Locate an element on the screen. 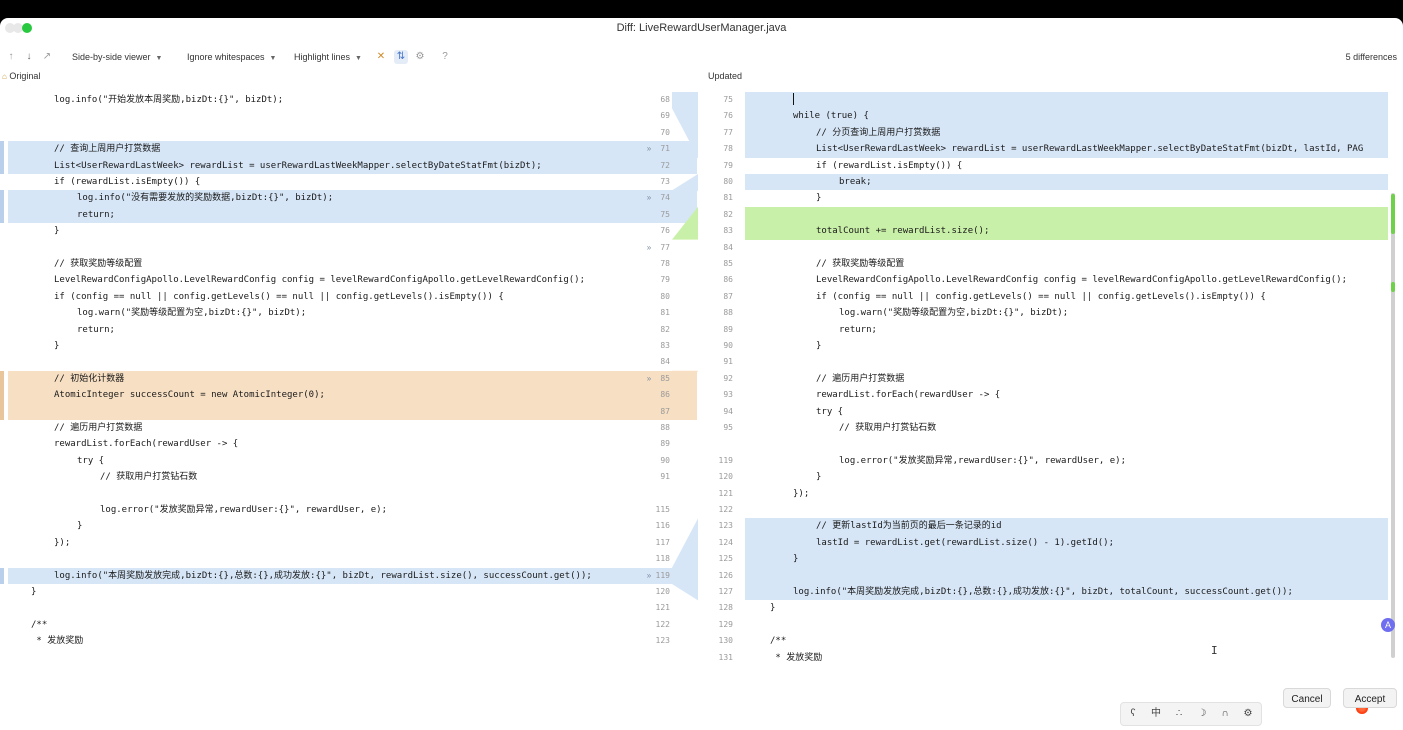 The width and height of the screenshot is (1403, 730). left-line-number: 118 is located at coordinates (662, 559).